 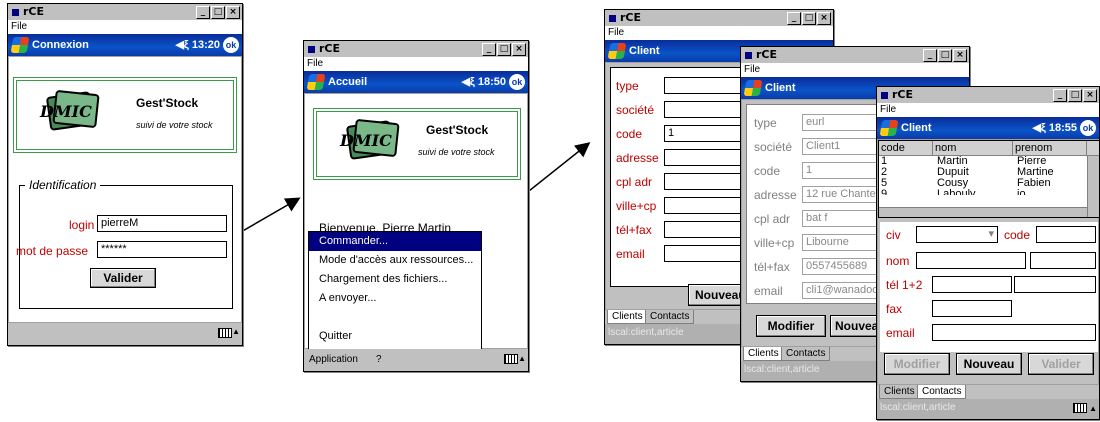 What do you see at coordinates (893, 235) in the screenshot?
I see `civ-label: civ` at bounding box center [893, 235].